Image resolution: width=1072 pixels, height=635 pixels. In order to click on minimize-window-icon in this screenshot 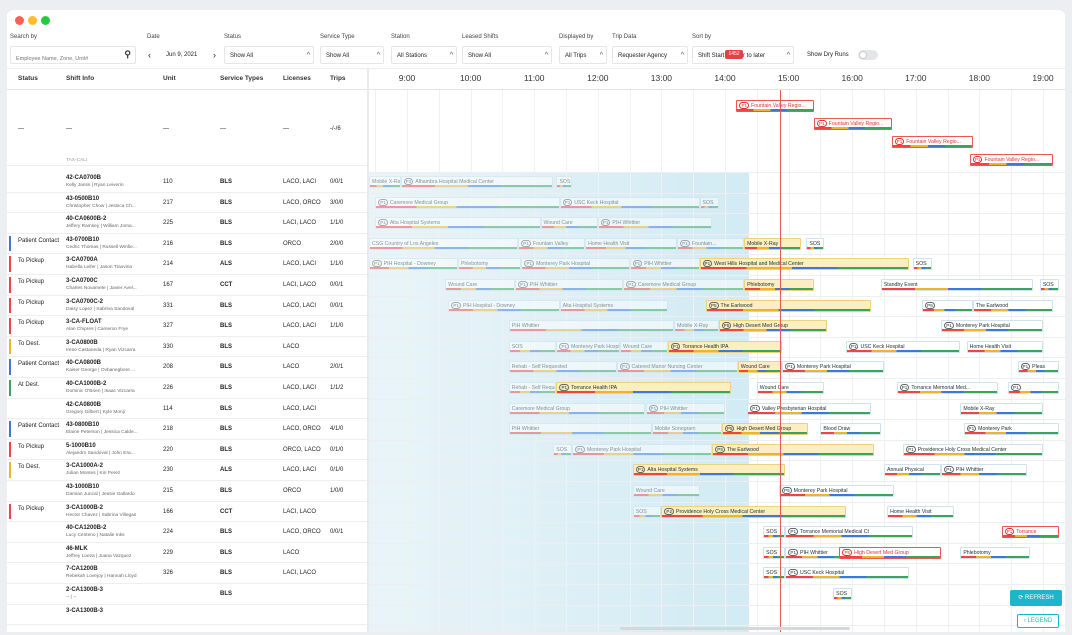, I will do `click(32, 20)`.